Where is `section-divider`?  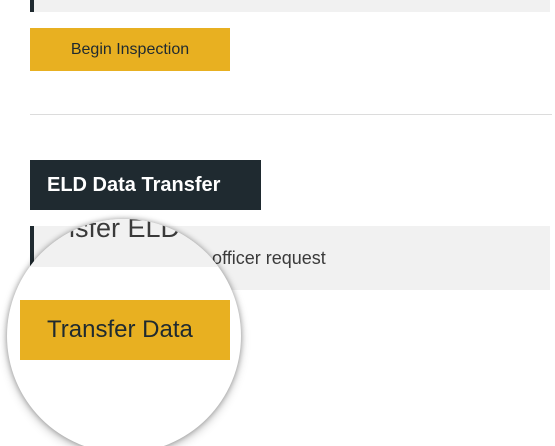
section-divider is located at coordinates (291, 114).